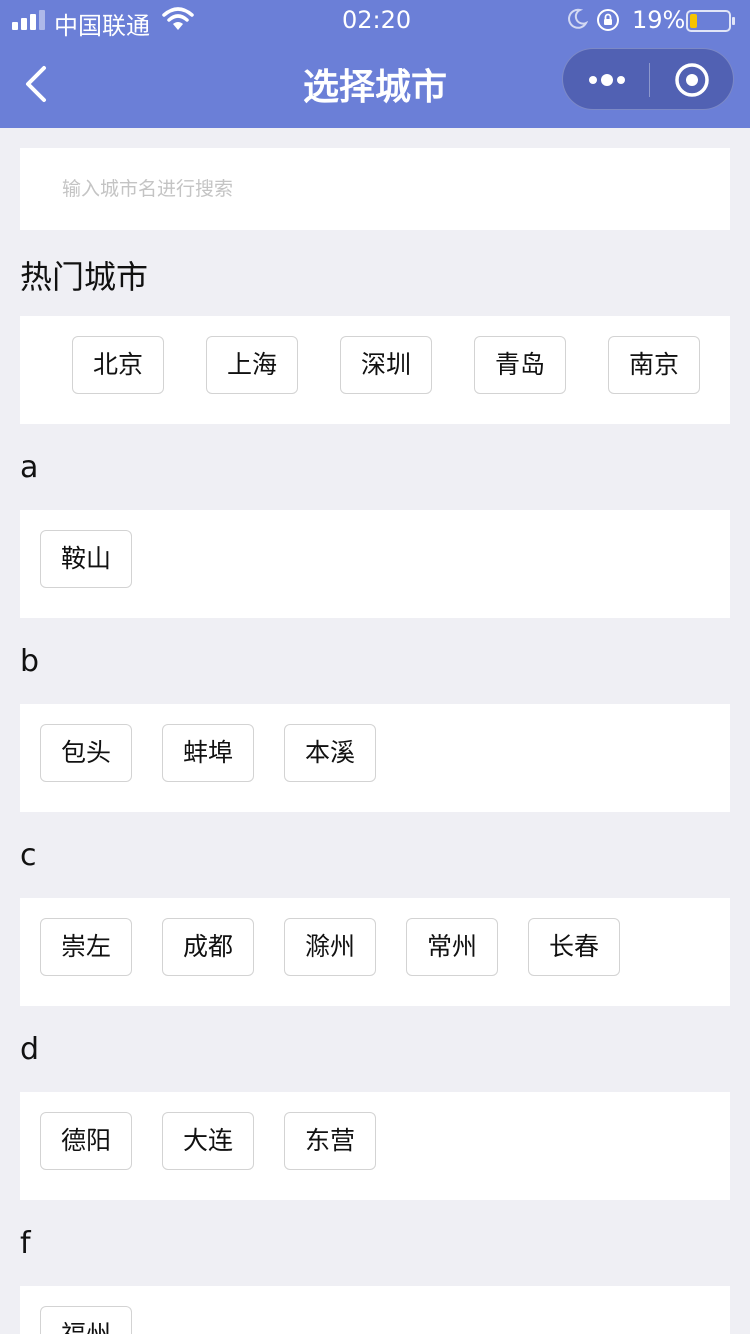 This screenshot has width=750, height=1334. I want to click on letter-heading-a: a, so click(29, 467).